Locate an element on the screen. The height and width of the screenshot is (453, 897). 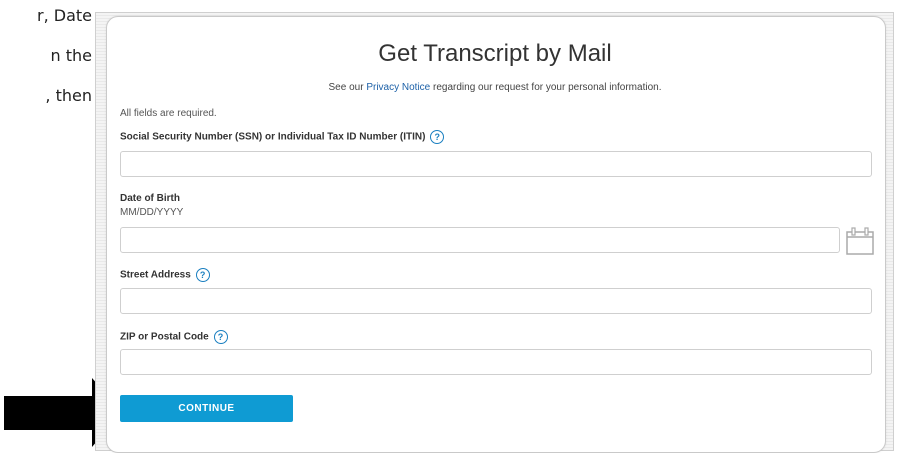
required-note: All fields are required. is located at coordinates (168, 113).